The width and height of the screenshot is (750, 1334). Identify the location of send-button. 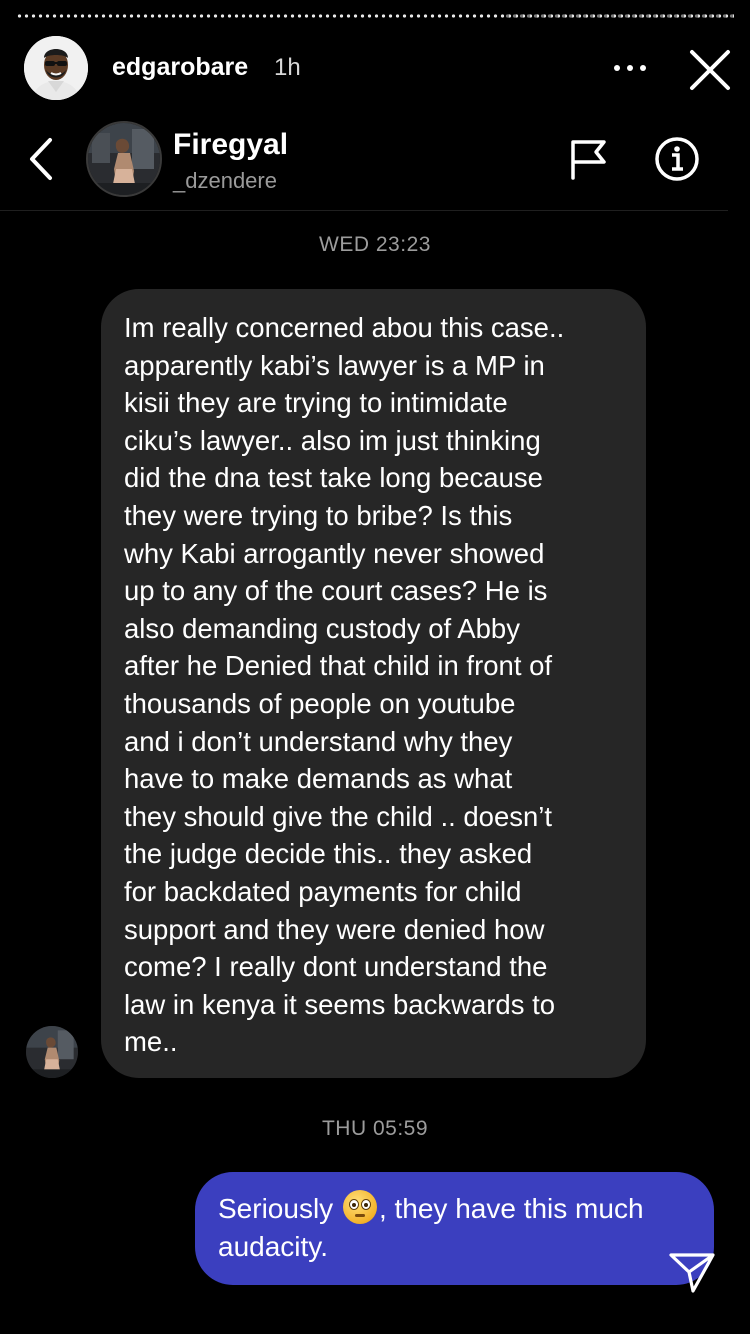
(692, 1273).